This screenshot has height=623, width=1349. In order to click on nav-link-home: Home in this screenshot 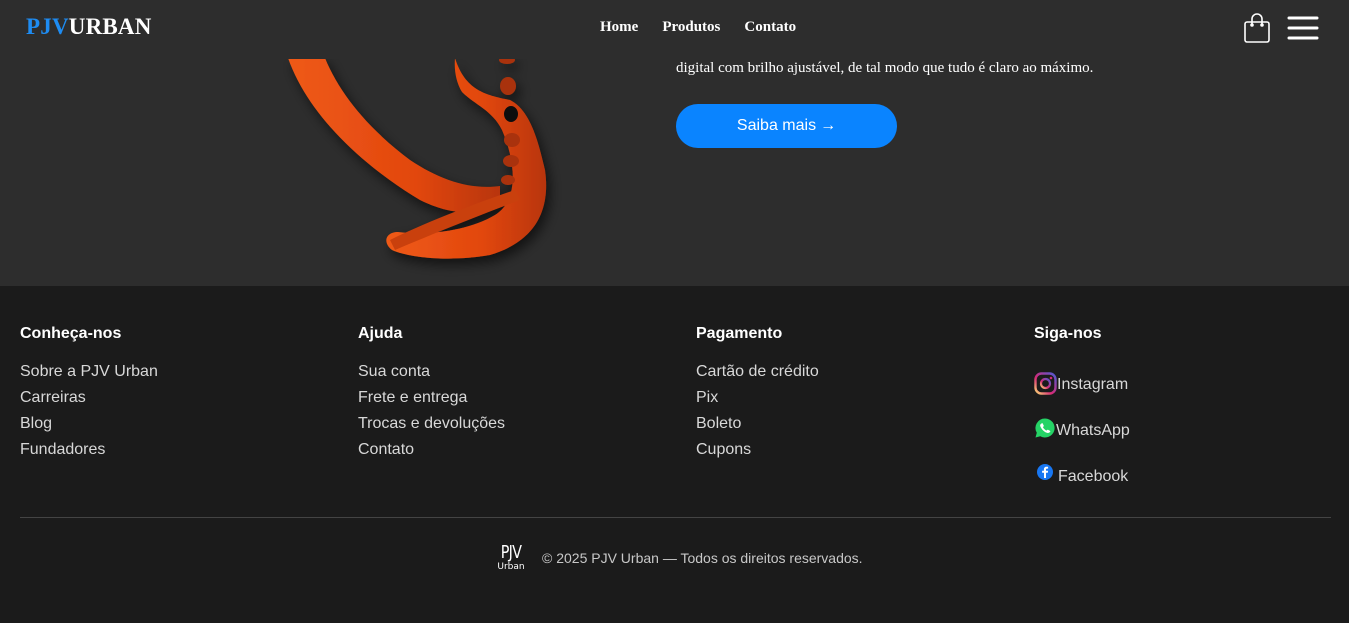, I will do `click(619, 27)`.